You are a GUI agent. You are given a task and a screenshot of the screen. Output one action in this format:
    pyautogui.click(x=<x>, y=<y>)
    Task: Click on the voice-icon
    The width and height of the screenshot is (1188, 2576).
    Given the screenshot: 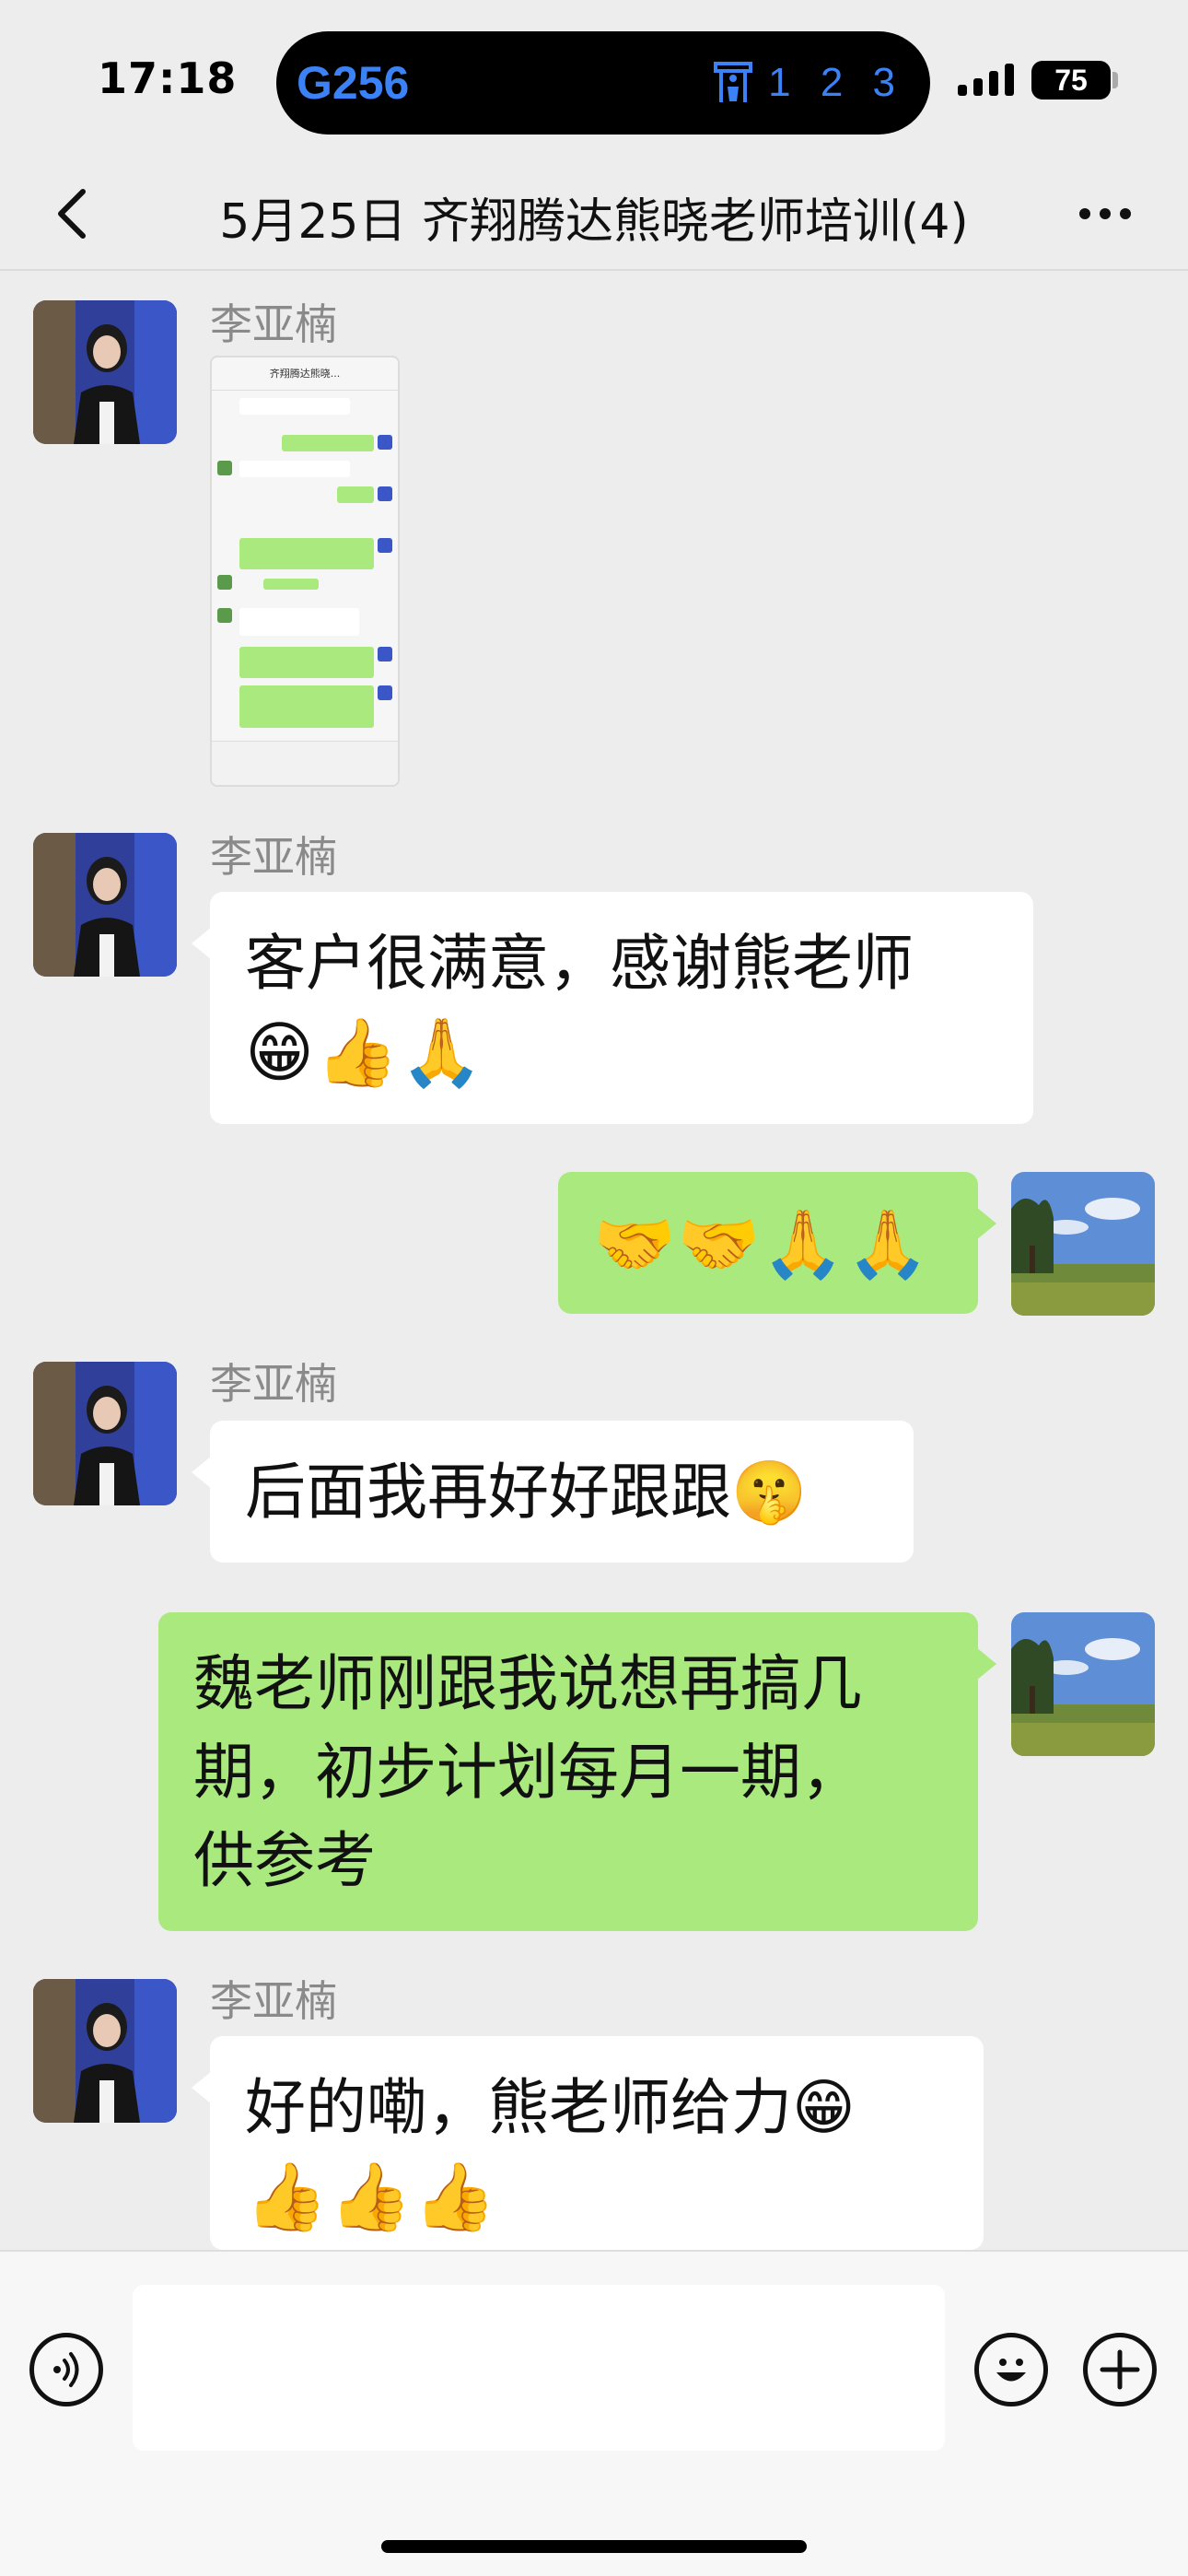 What is the action you would take?
    pyautogui.click(x=66, y=2369)
    